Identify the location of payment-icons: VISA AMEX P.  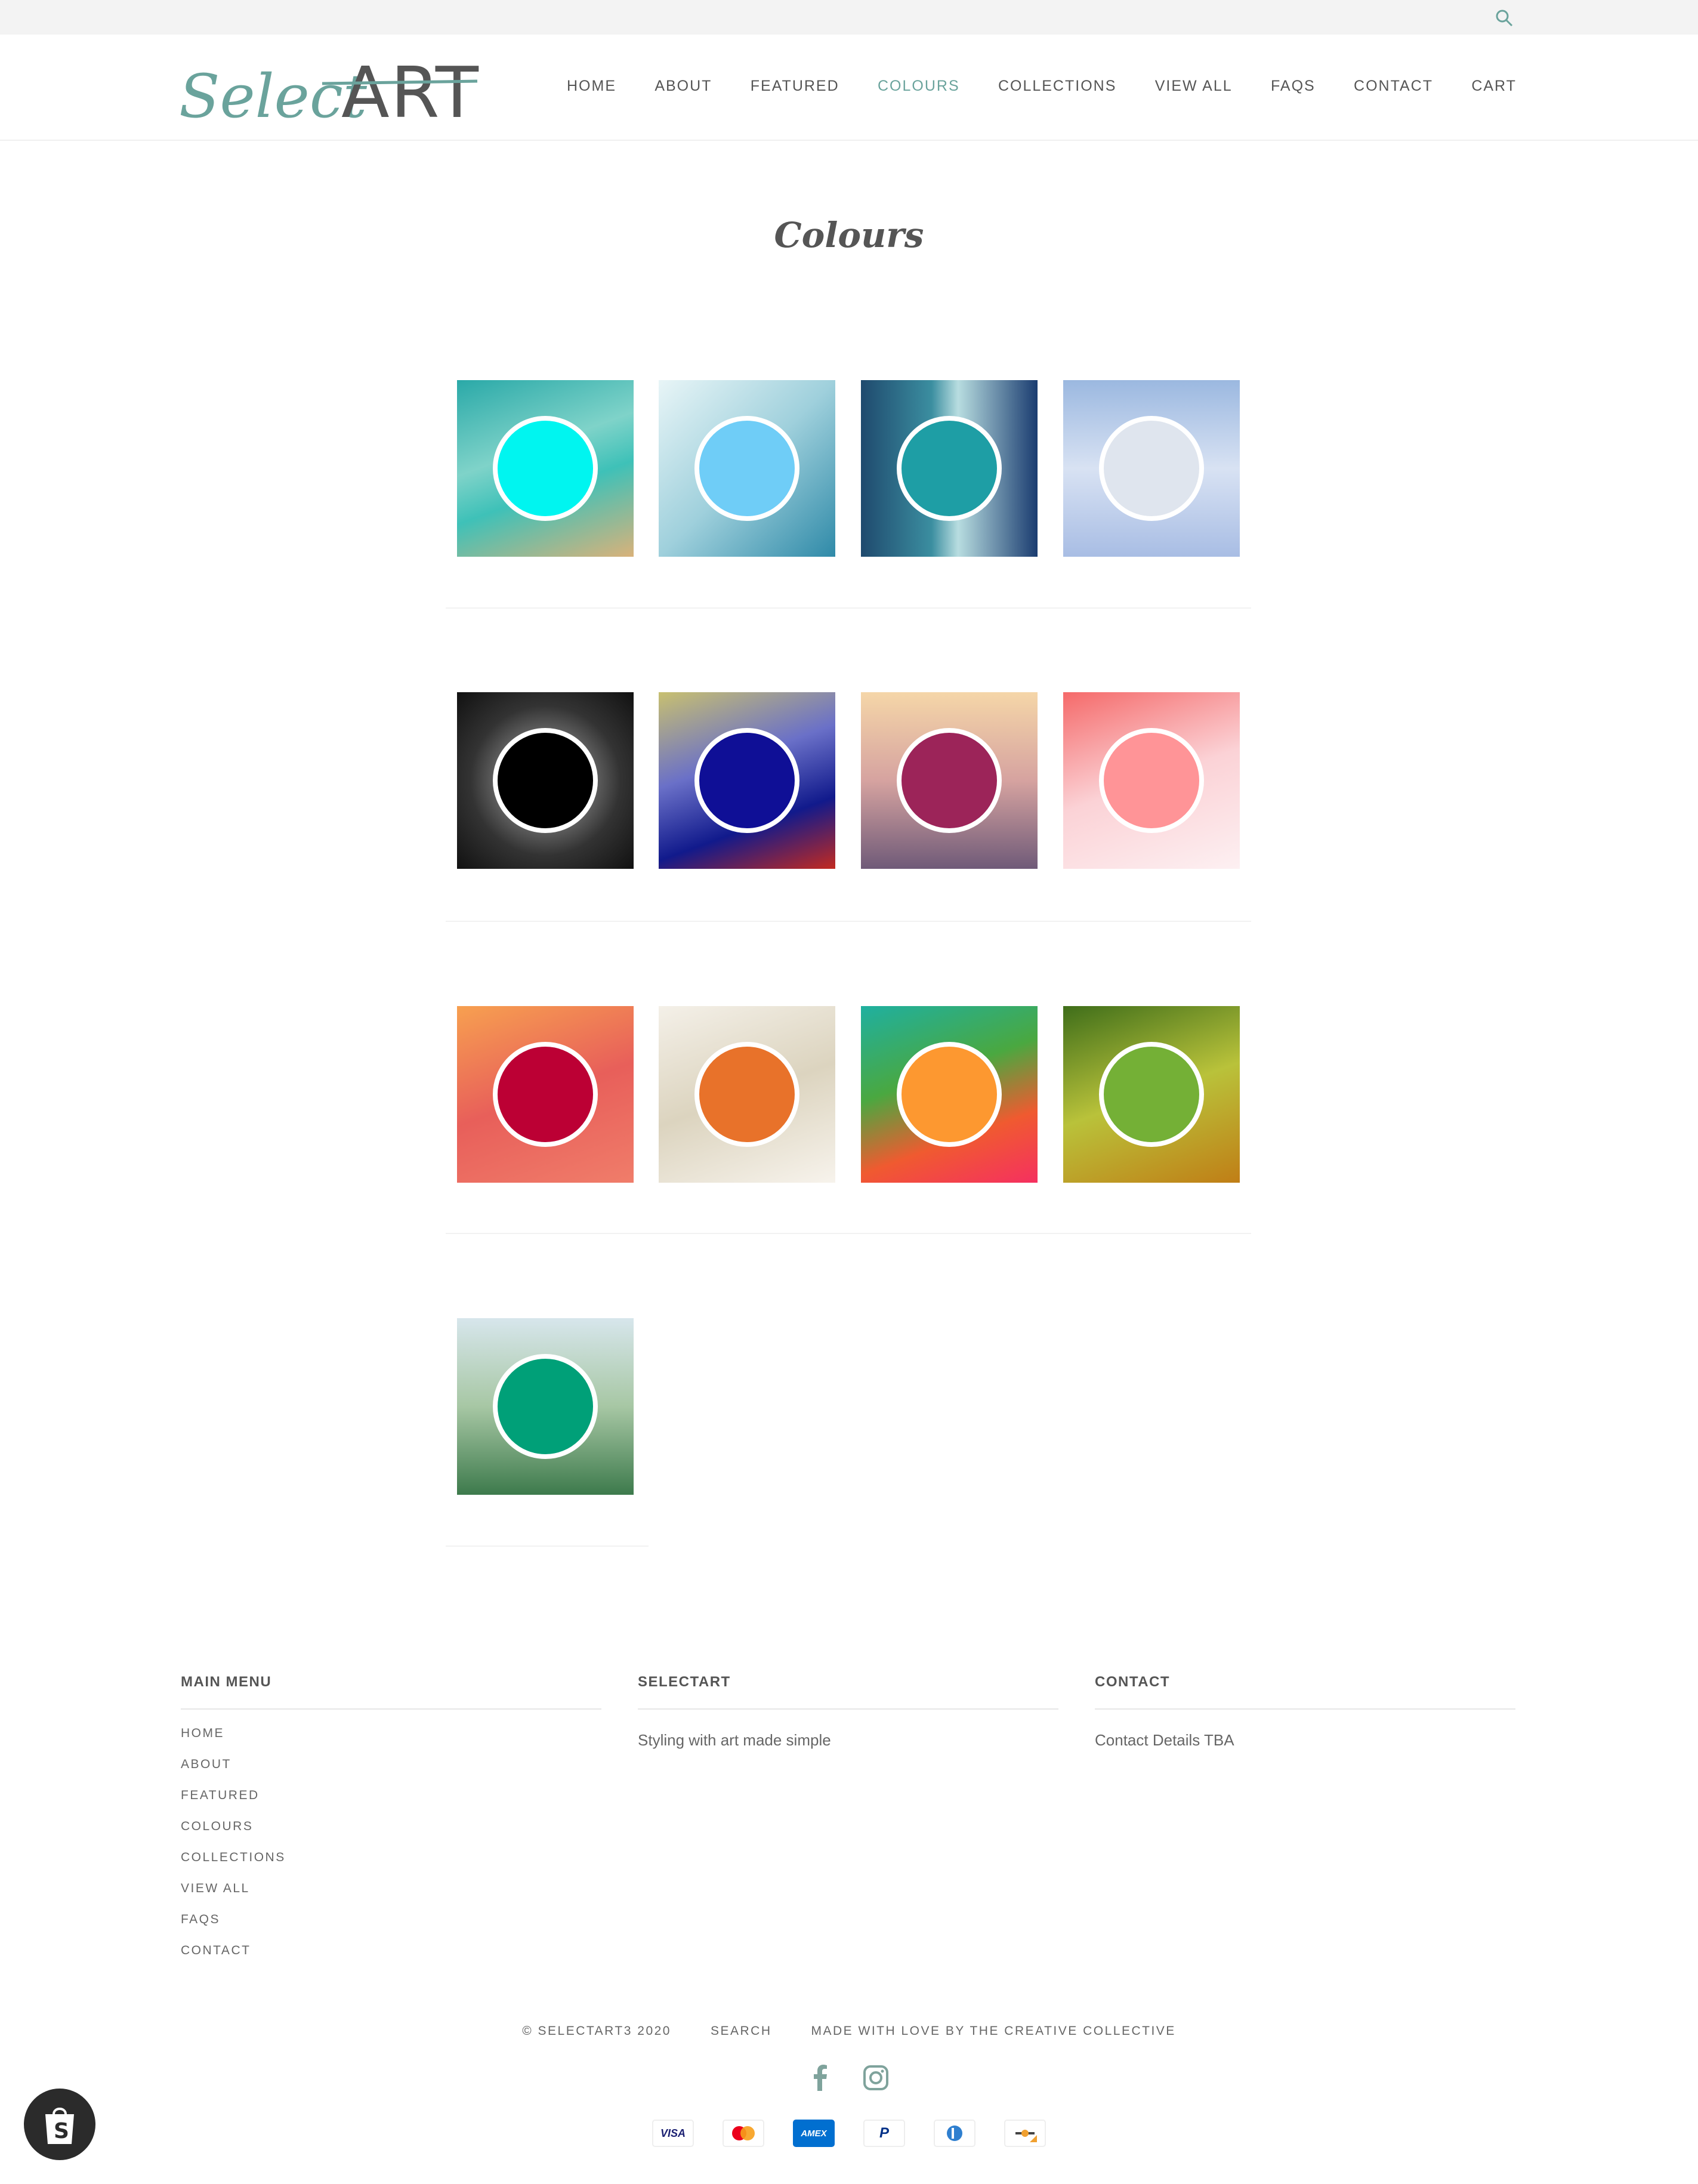
(849, 2133).